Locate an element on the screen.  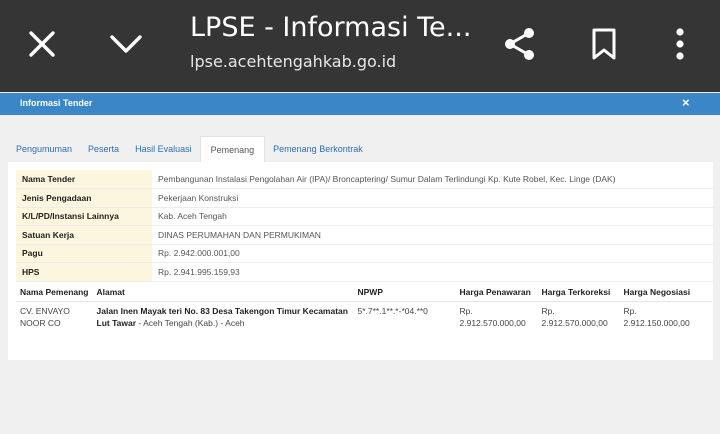
address-district: Lut Tawar is located at coordinates (116, 322).